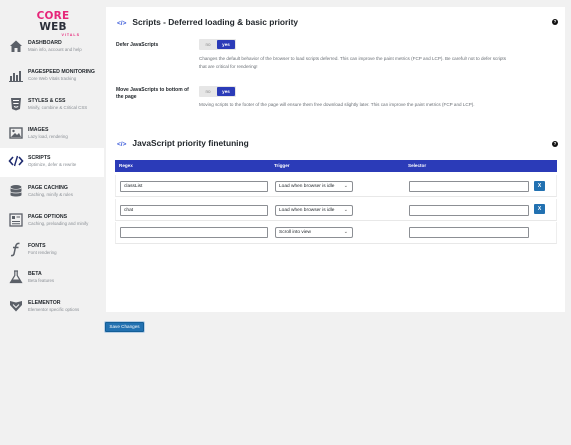 The width and height of the screenshot is (571, 445). What do you see at coordinates (16, 133) in the screenshot?
I see `image-icon` at bounding box center [16, 133].